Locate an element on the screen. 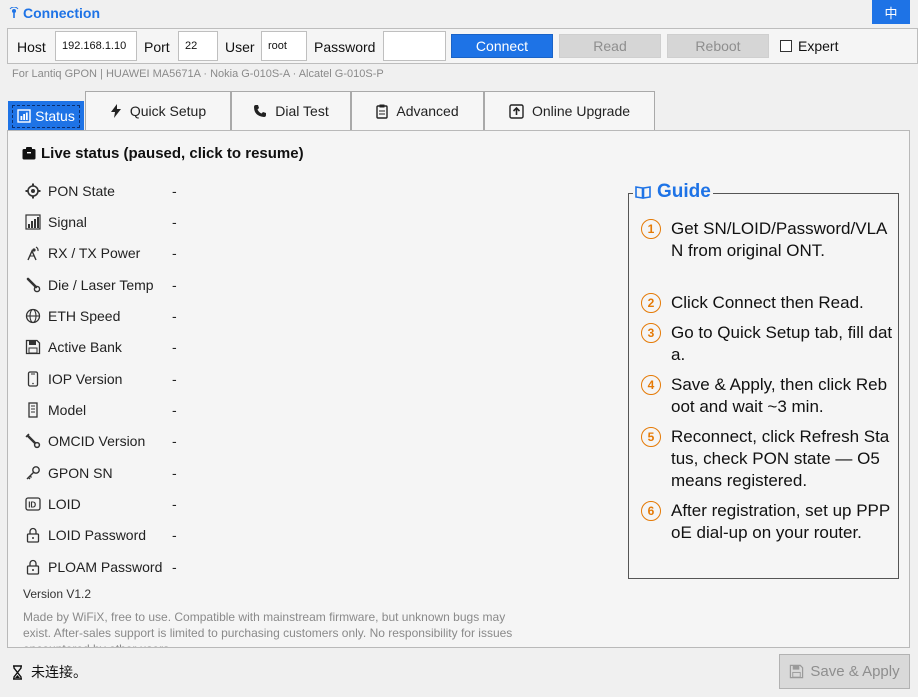 This screenshot has height=697, width=918. reboot-button: Reboot is located at coordinates (718, 46).